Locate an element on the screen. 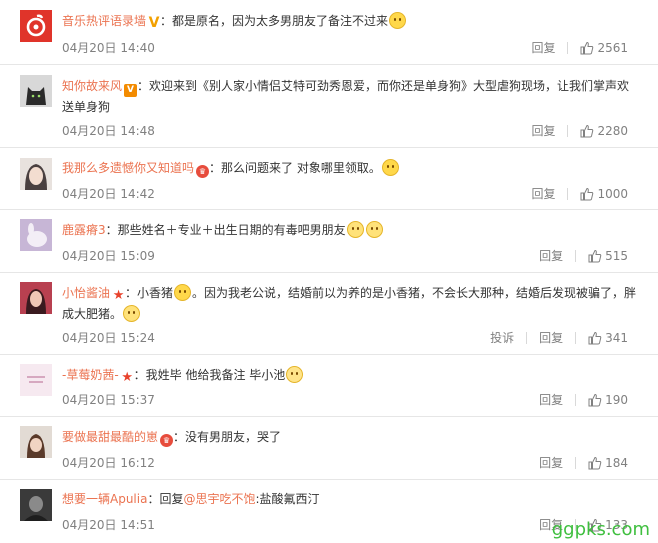 The image size is (658, 543). comment-body: ：那么问题来了 对象哪里领取。 is located at coordinates (295, 168).